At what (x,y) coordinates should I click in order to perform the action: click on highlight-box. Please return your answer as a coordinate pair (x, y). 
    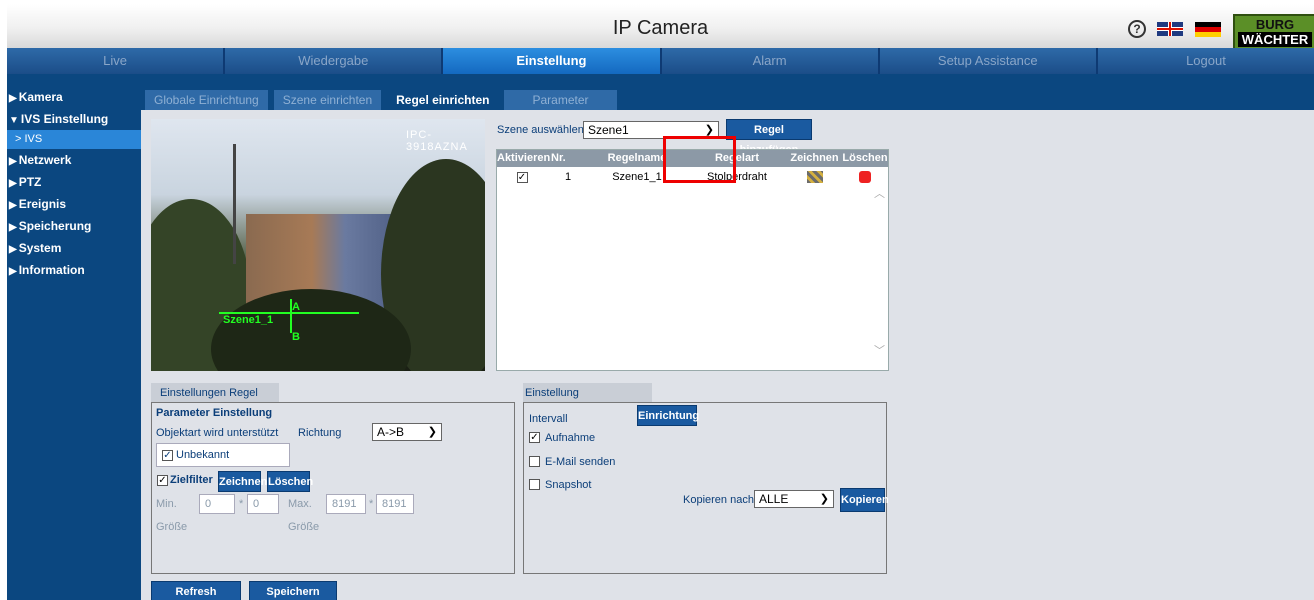
    Looking at the image, I should click on (699, 159).